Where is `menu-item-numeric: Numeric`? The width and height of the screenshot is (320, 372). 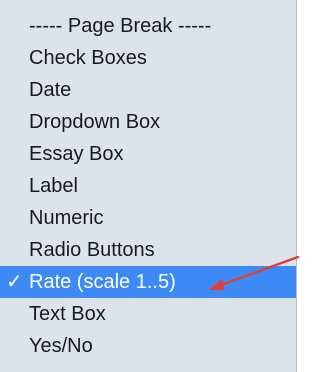
menu-item-numeric: Numeric is located at coordinates (148, 218).